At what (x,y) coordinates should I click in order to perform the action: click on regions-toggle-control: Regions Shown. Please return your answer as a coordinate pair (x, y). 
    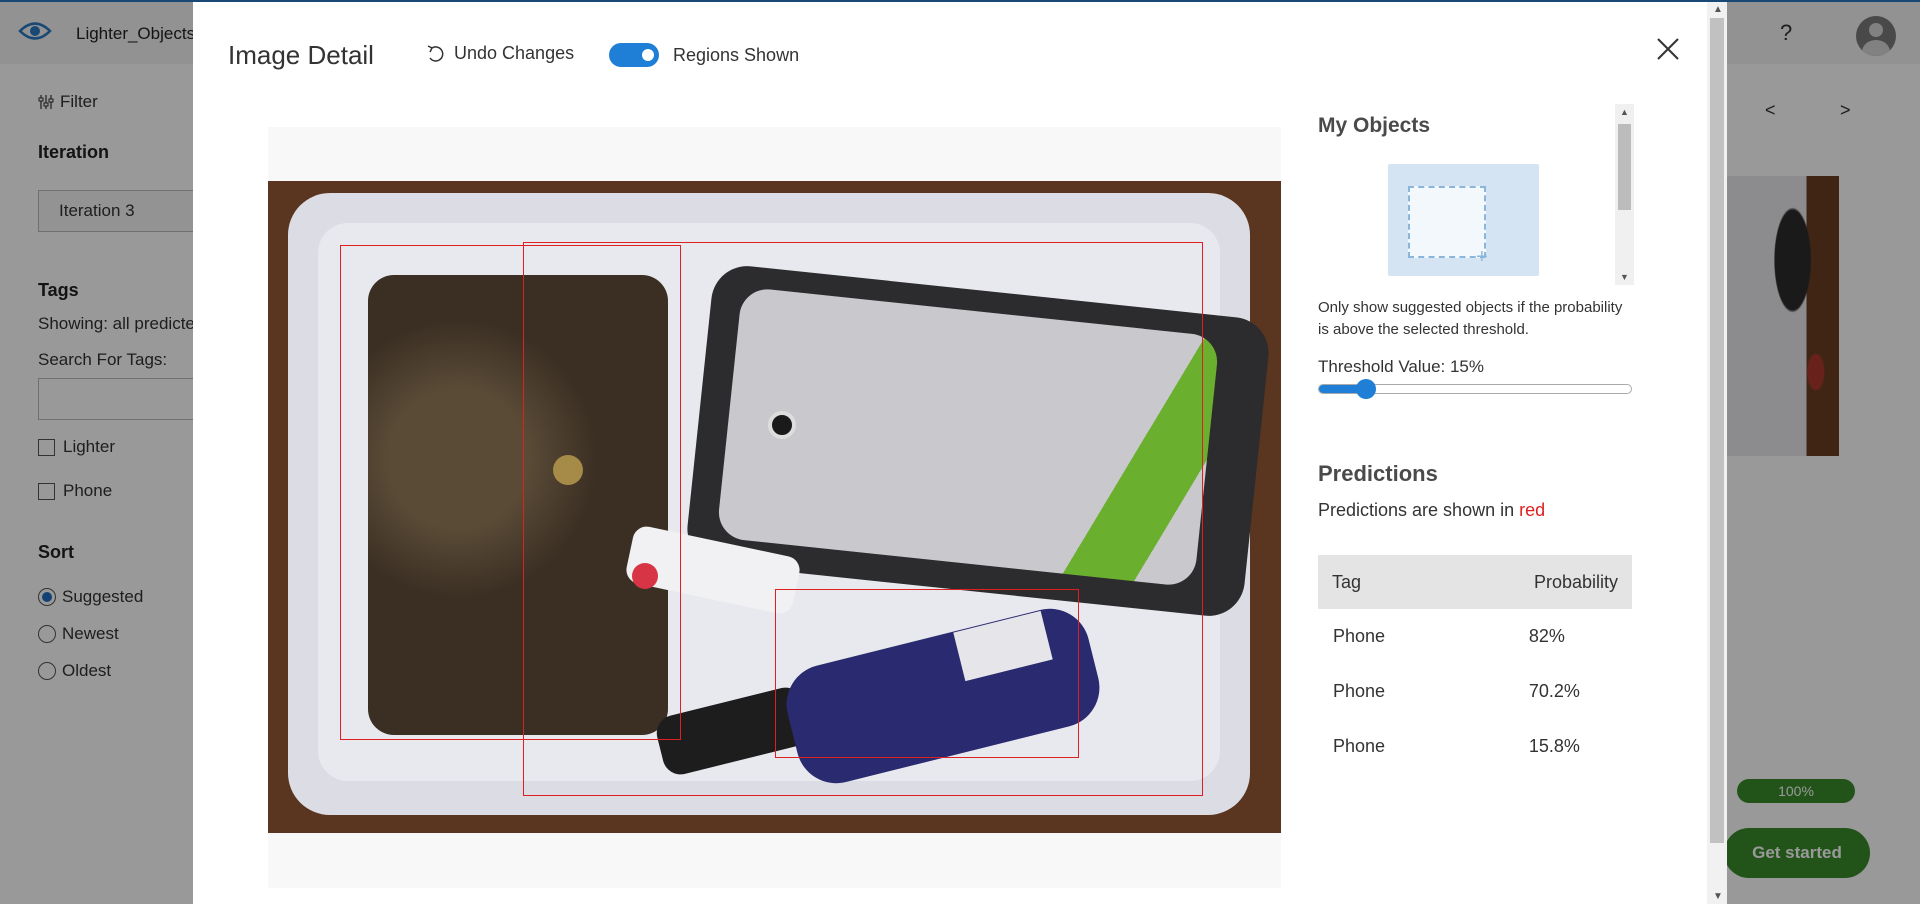
    Looking at the image, I should click on (704, 55).